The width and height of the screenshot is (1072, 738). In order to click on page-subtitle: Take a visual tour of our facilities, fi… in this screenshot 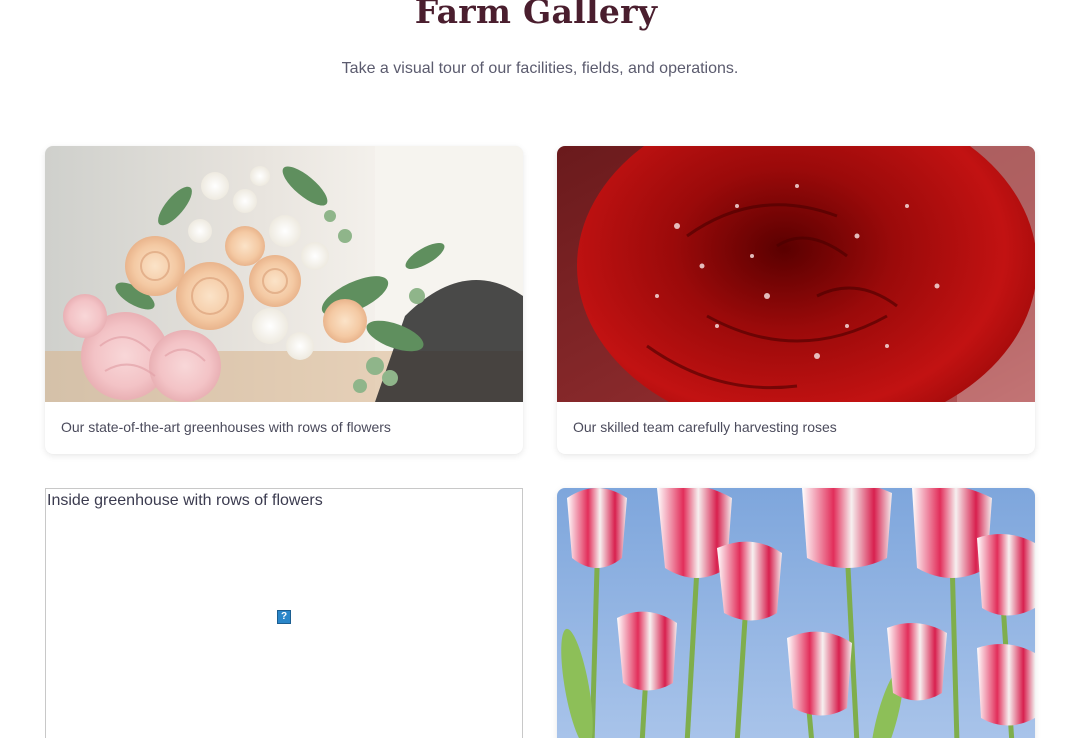, I will do `click(540, 68)`.